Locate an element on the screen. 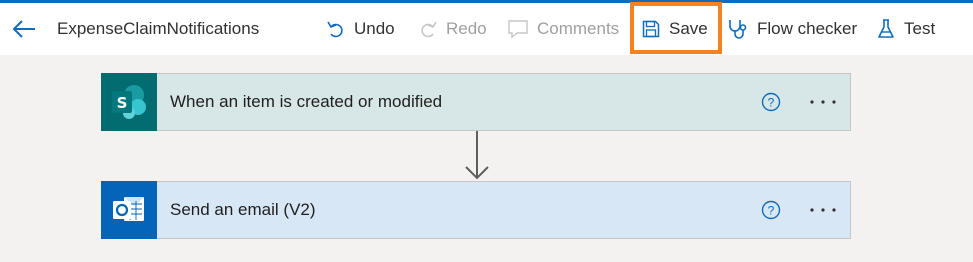 Image resolution: width=973 pixels, height=262 pixels. redo-button: Redo is located at coordinates (452, 29).